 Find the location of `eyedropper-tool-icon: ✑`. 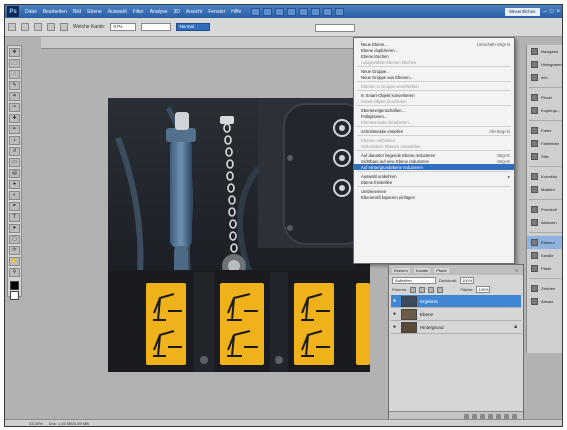

eyedropper-tool-icon: ✑ is located at coordinates (14, 107).